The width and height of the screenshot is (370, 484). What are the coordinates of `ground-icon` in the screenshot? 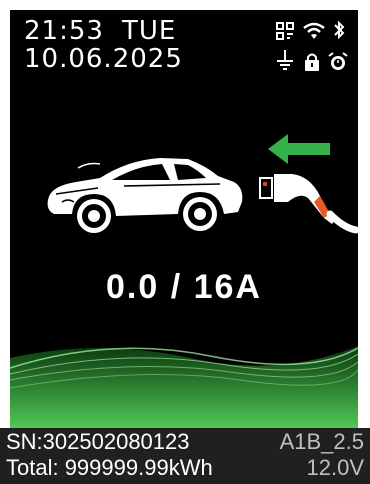 It's located at (285, 60).